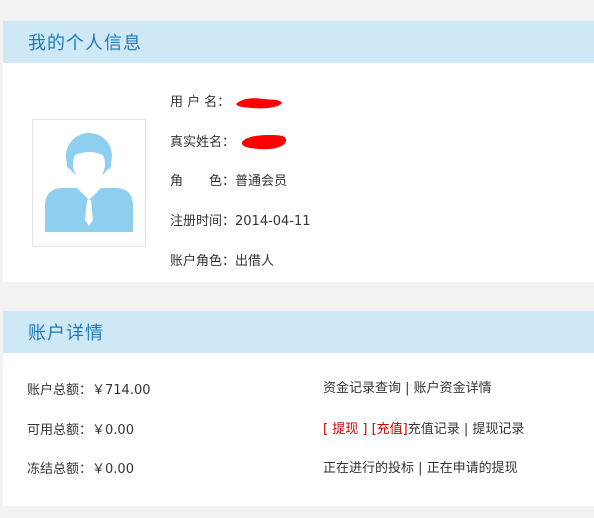 This screenshot has width=594, height=518. I want to click on realname-row: 真实姓名：, so click(229, 142).